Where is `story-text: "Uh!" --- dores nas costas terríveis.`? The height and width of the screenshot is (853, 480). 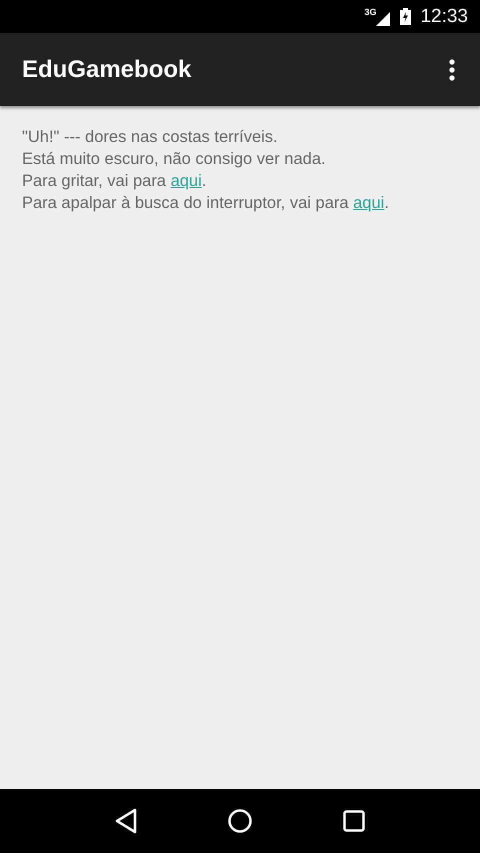 story-text: "Uh!" --- dores nas costas terríveis. is located at coordinates (150, 137).